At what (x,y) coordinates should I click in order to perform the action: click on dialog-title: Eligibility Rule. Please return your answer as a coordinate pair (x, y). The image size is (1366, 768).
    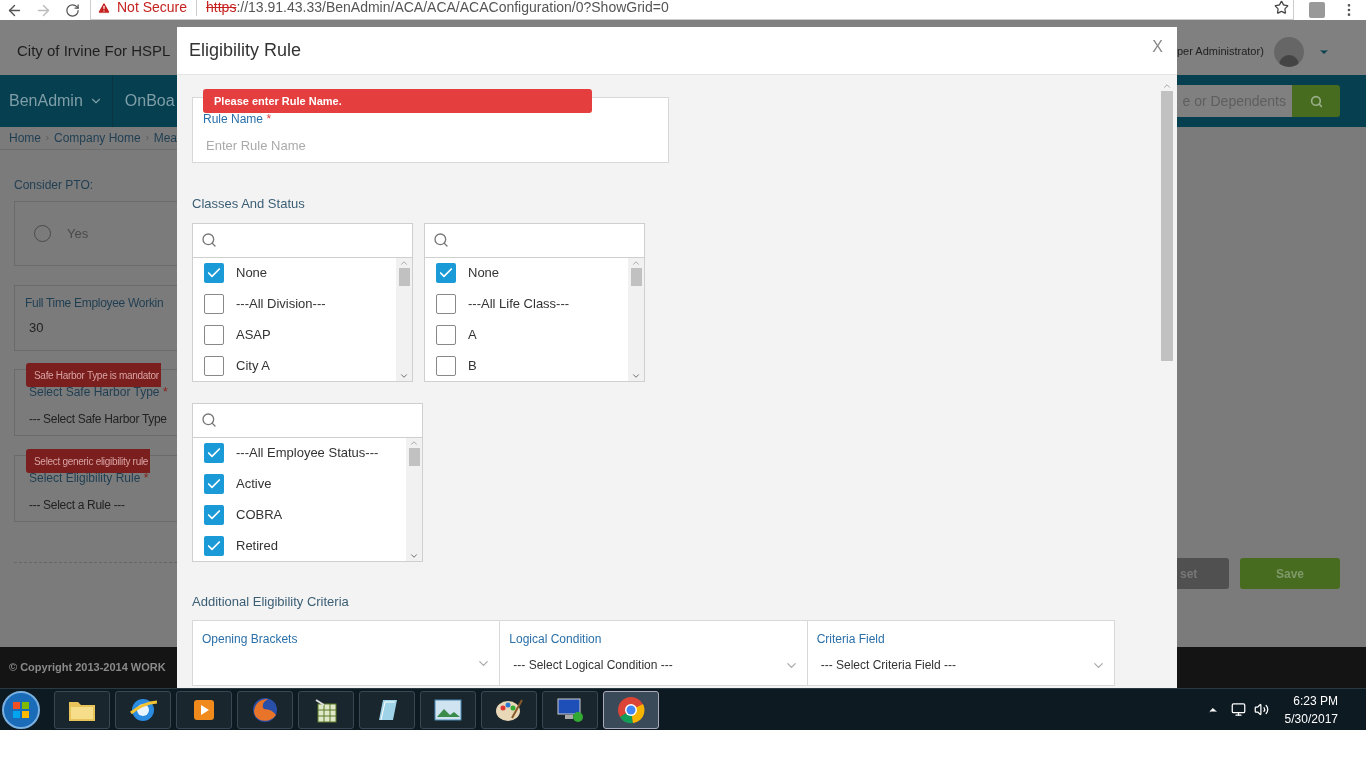
    Looking at the image, I should click on (245, 50).